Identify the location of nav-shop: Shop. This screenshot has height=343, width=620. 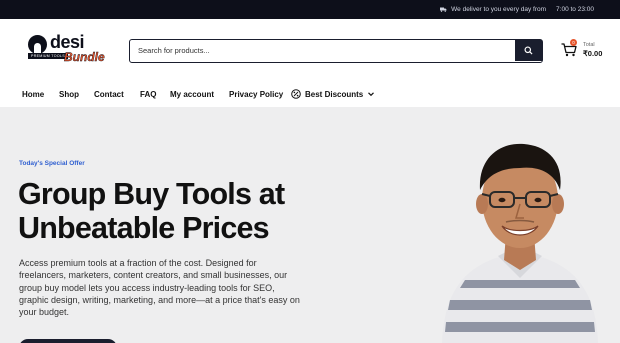
(69, 94).